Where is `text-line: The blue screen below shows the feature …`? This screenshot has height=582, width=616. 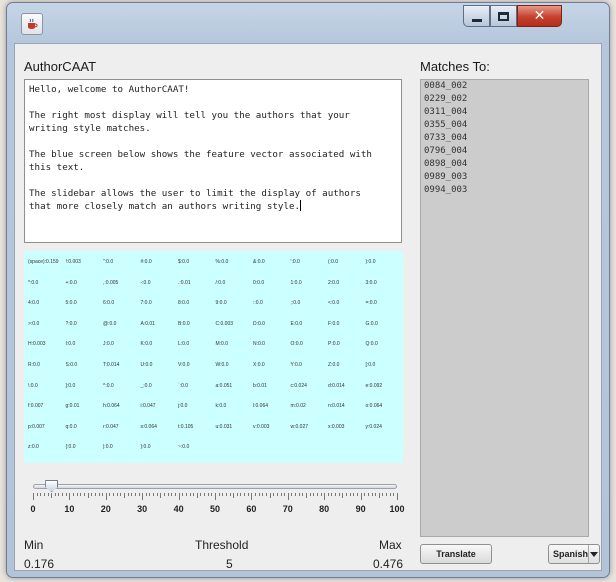 text-line: The blue screen below shows the feature … is located at coordinates (200, 154).